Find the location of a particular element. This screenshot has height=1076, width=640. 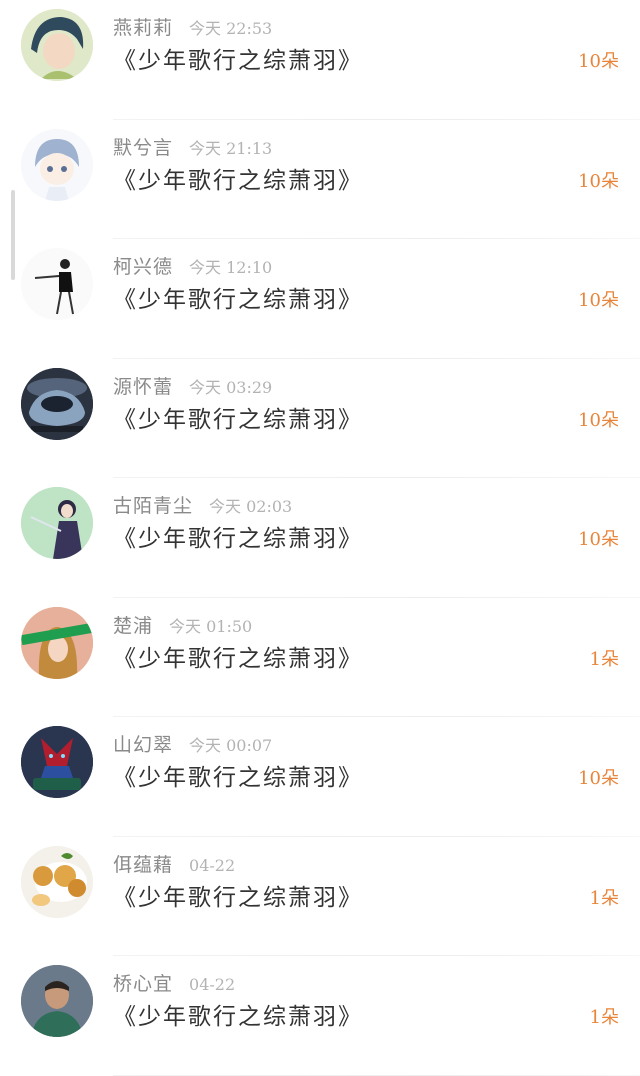

anime-swordsman-avatar-icon is located at coordinates (57, 523).